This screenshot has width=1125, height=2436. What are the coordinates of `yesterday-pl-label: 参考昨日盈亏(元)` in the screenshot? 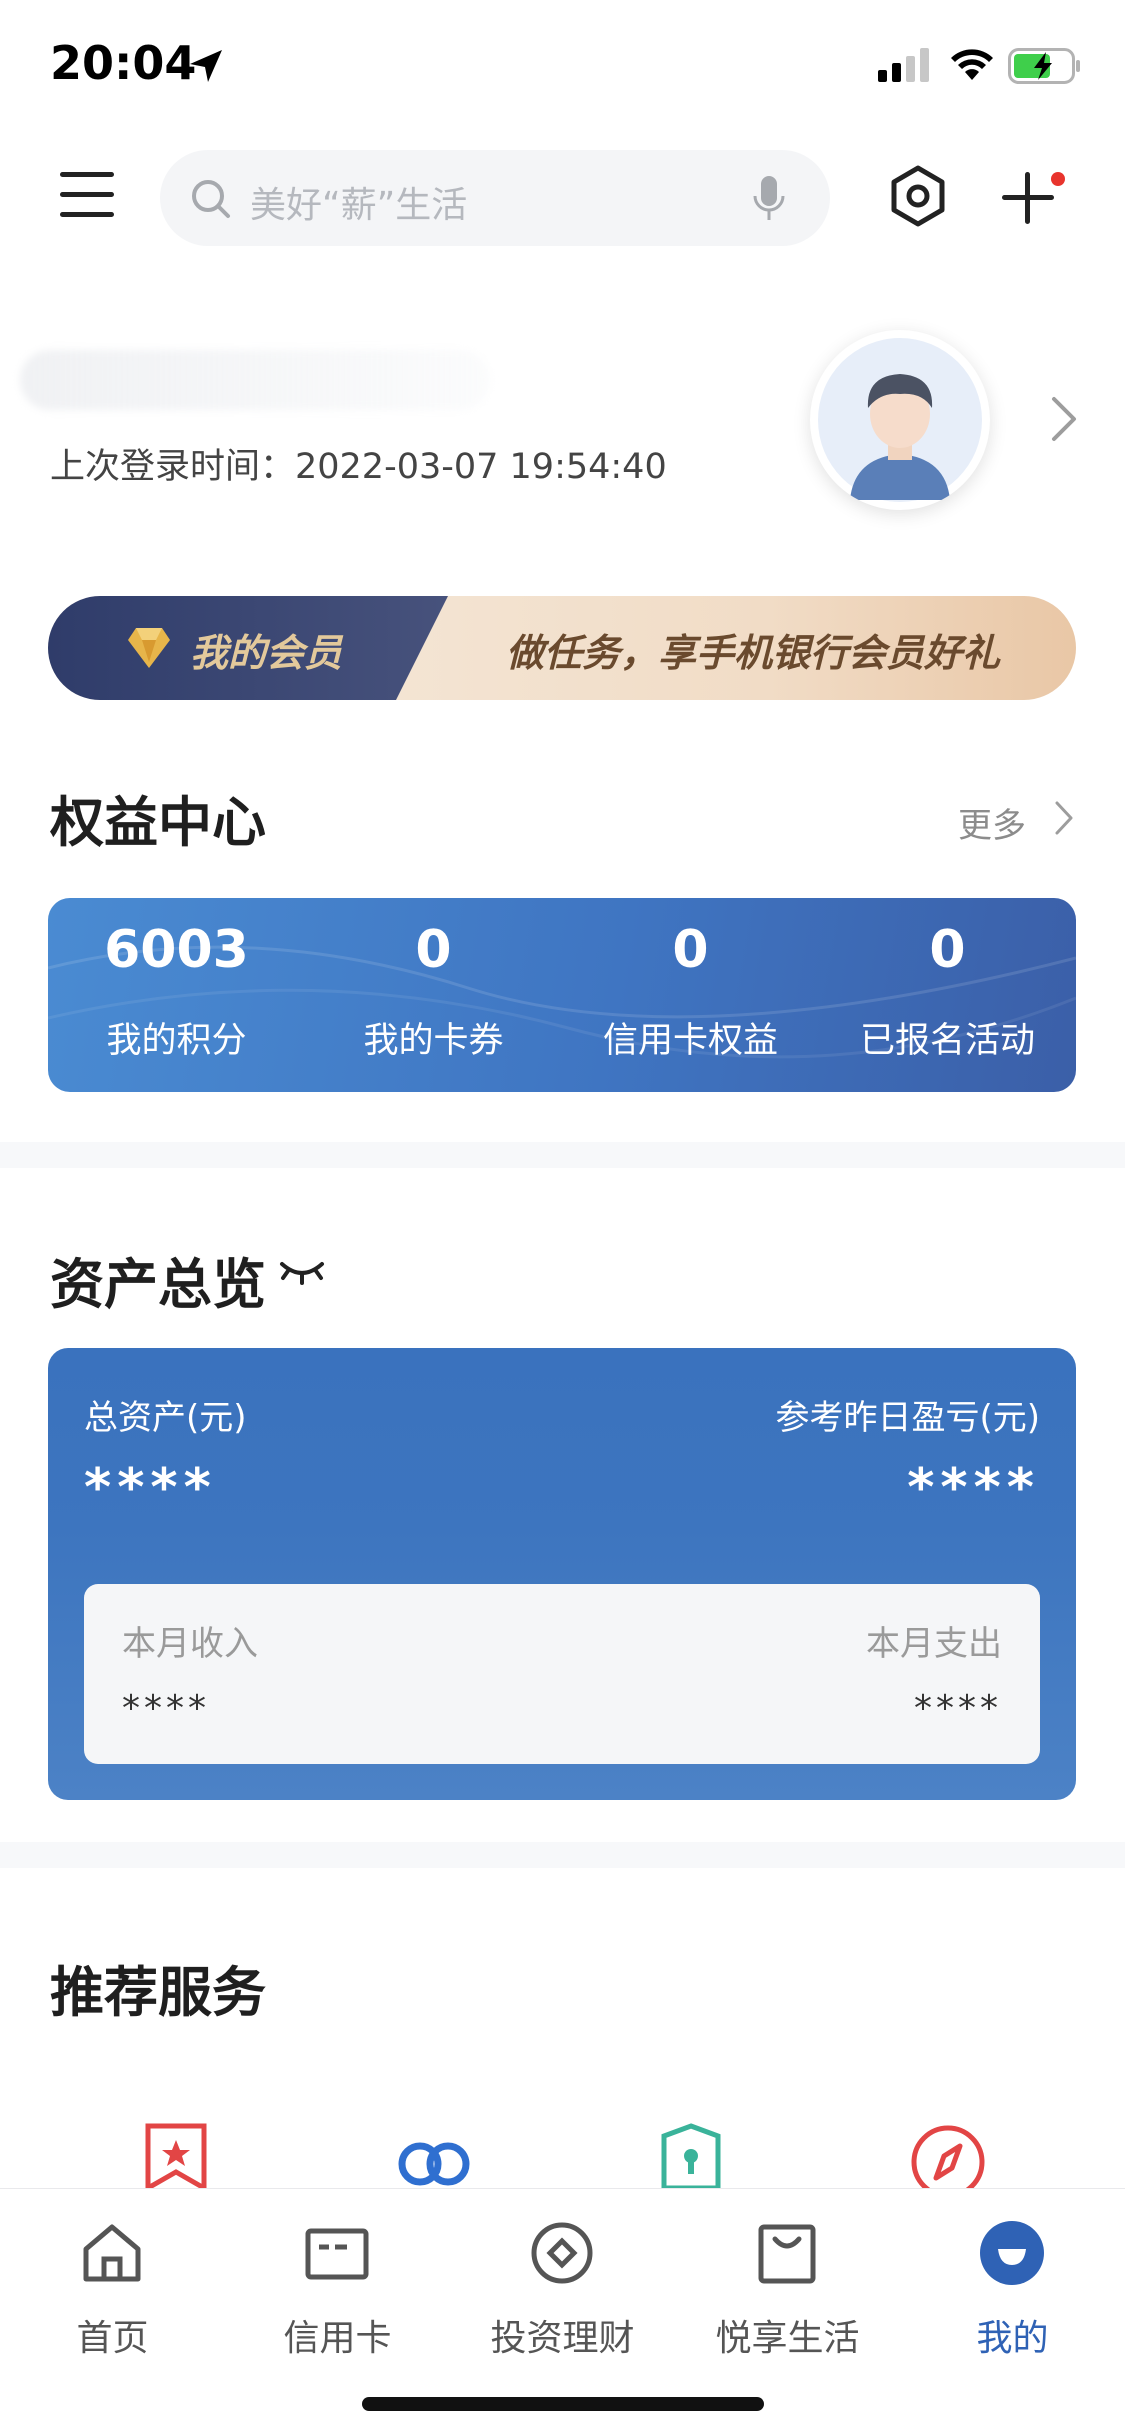 It's located at (907, 1418).